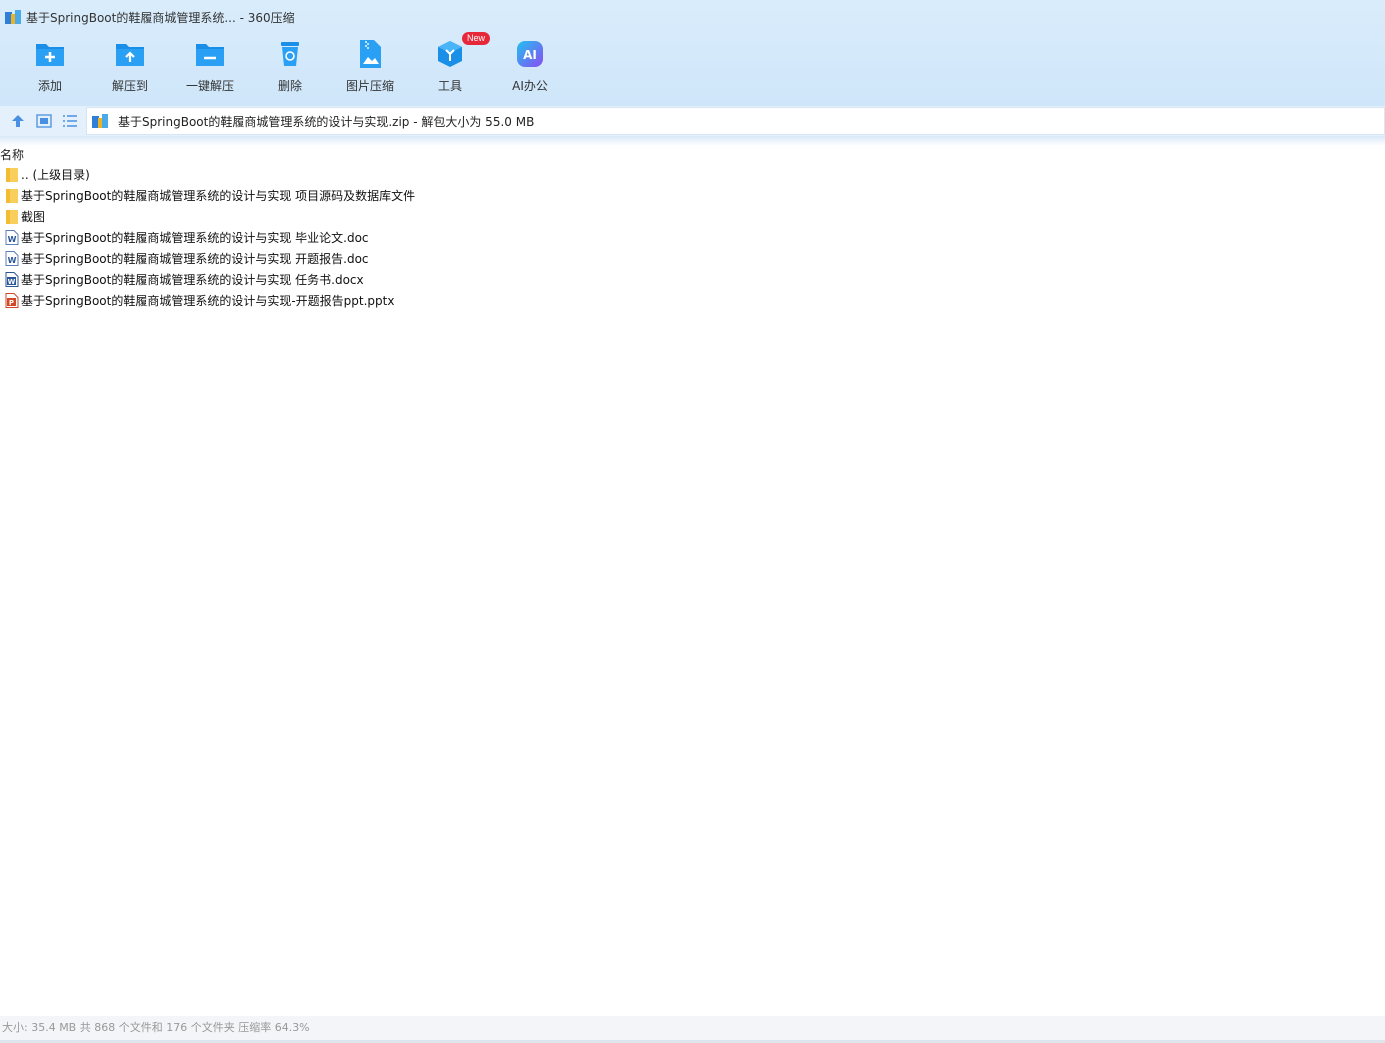 The height and width of the screenshot is (1043, 1385). I want to click on svg-text: AI, so click(530, 55).